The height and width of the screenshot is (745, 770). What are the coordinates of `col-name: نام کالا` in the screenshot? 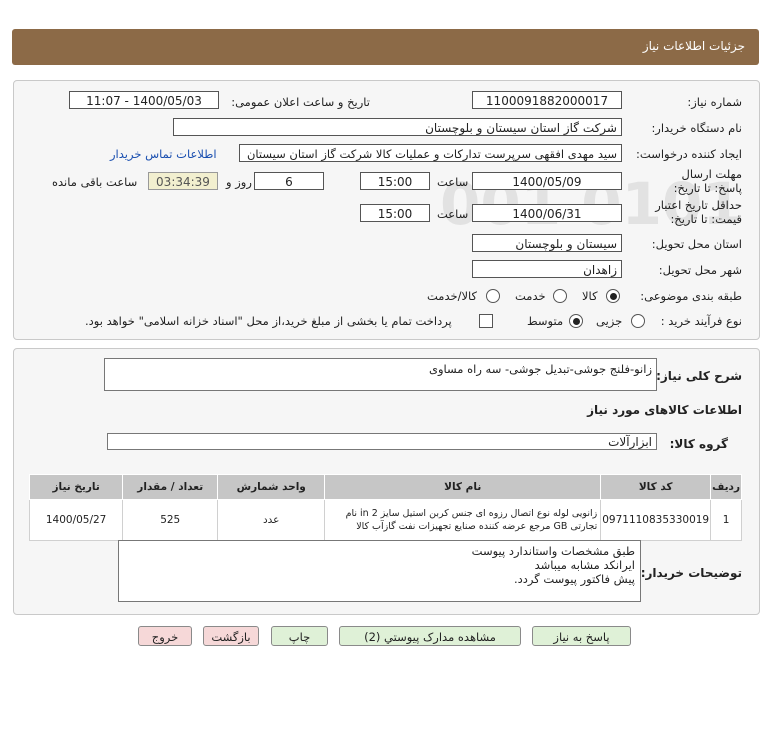 It's located at (463, 487).